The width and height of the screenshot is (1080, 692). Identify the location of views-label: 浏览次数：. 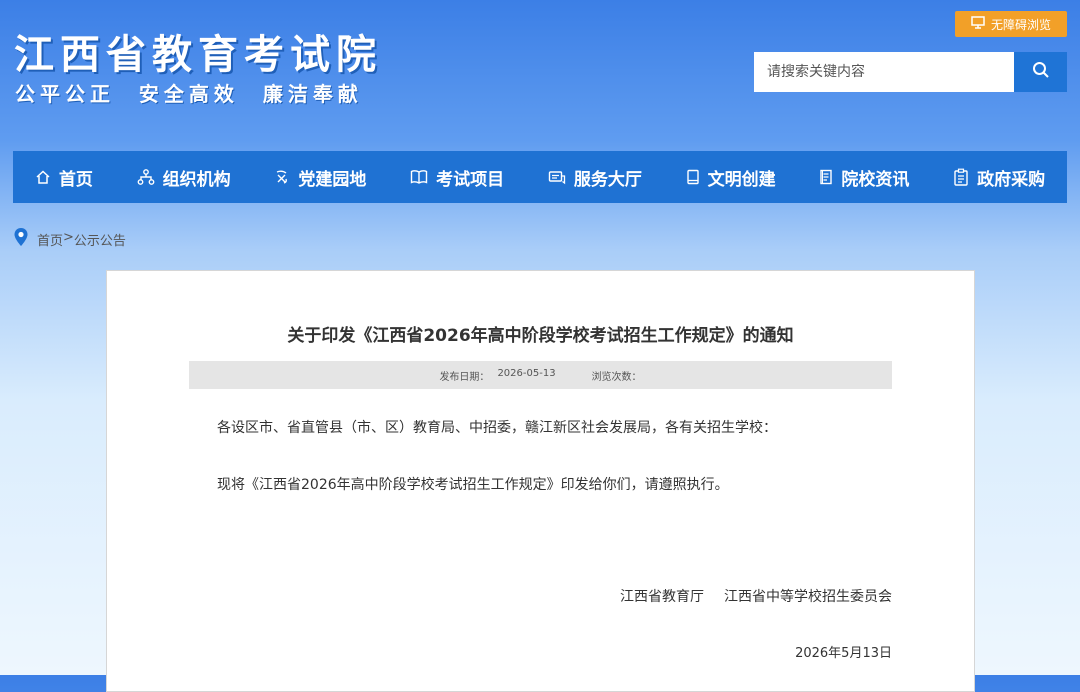
(616, 377).